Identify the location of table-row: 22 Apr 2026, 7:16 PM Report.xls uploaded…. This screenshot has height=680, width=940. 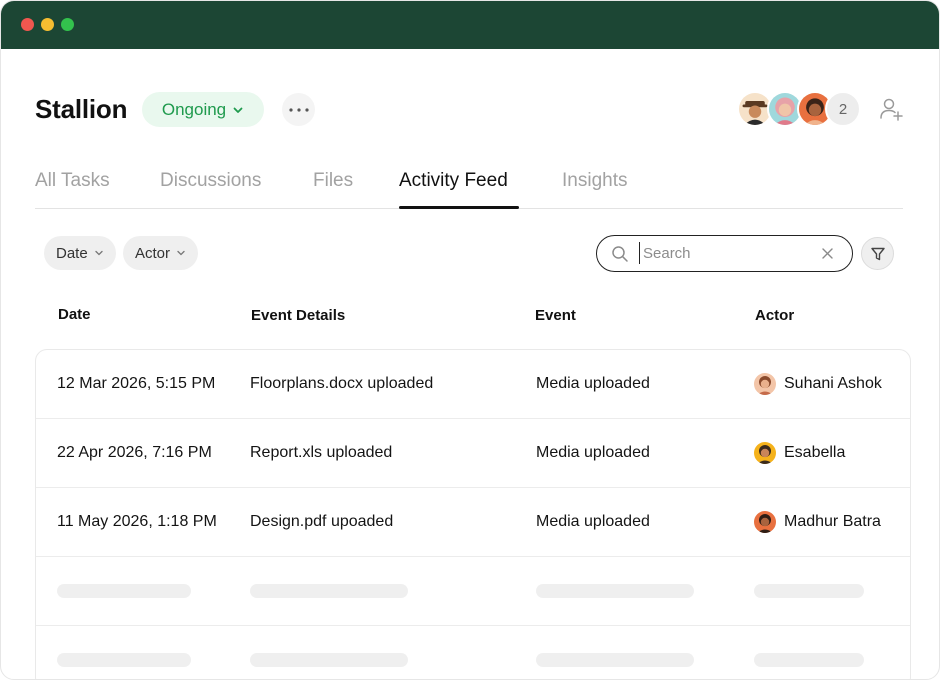
(473, 453).